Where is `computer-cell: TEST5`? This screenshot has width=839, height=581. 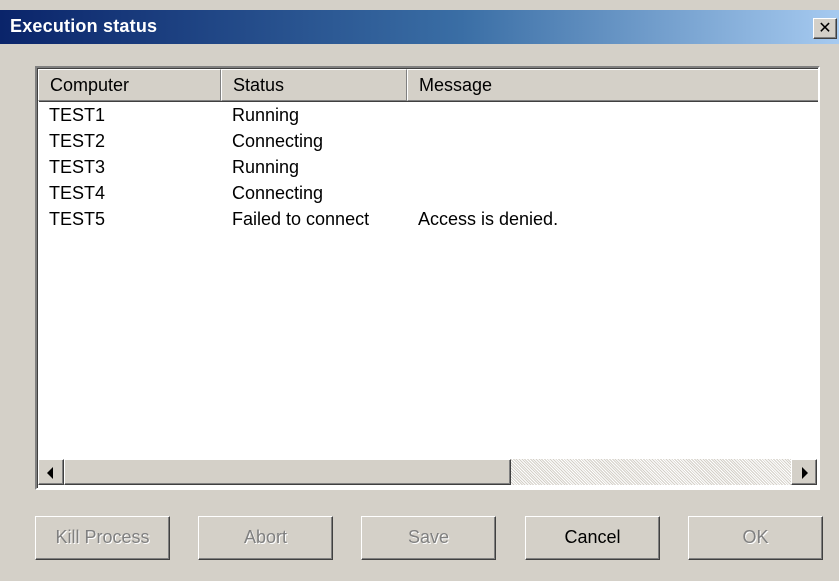 computer-cell: TEST5 is located at coordinates (77, 219).